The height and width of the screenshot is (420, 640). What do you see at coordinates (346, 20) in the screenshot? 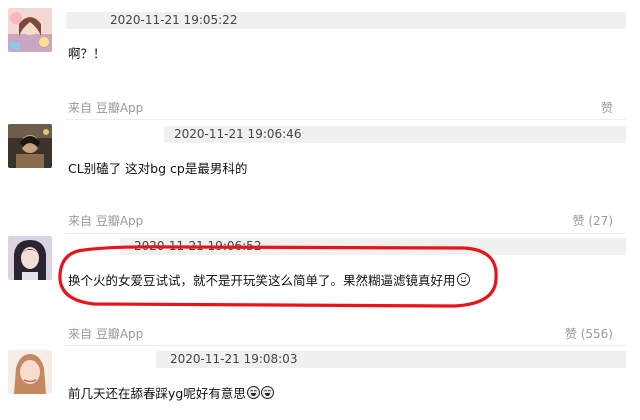
I see `comment-meta-bar: 2020-11-21 19:05:22` at bounding box center [346, 20].